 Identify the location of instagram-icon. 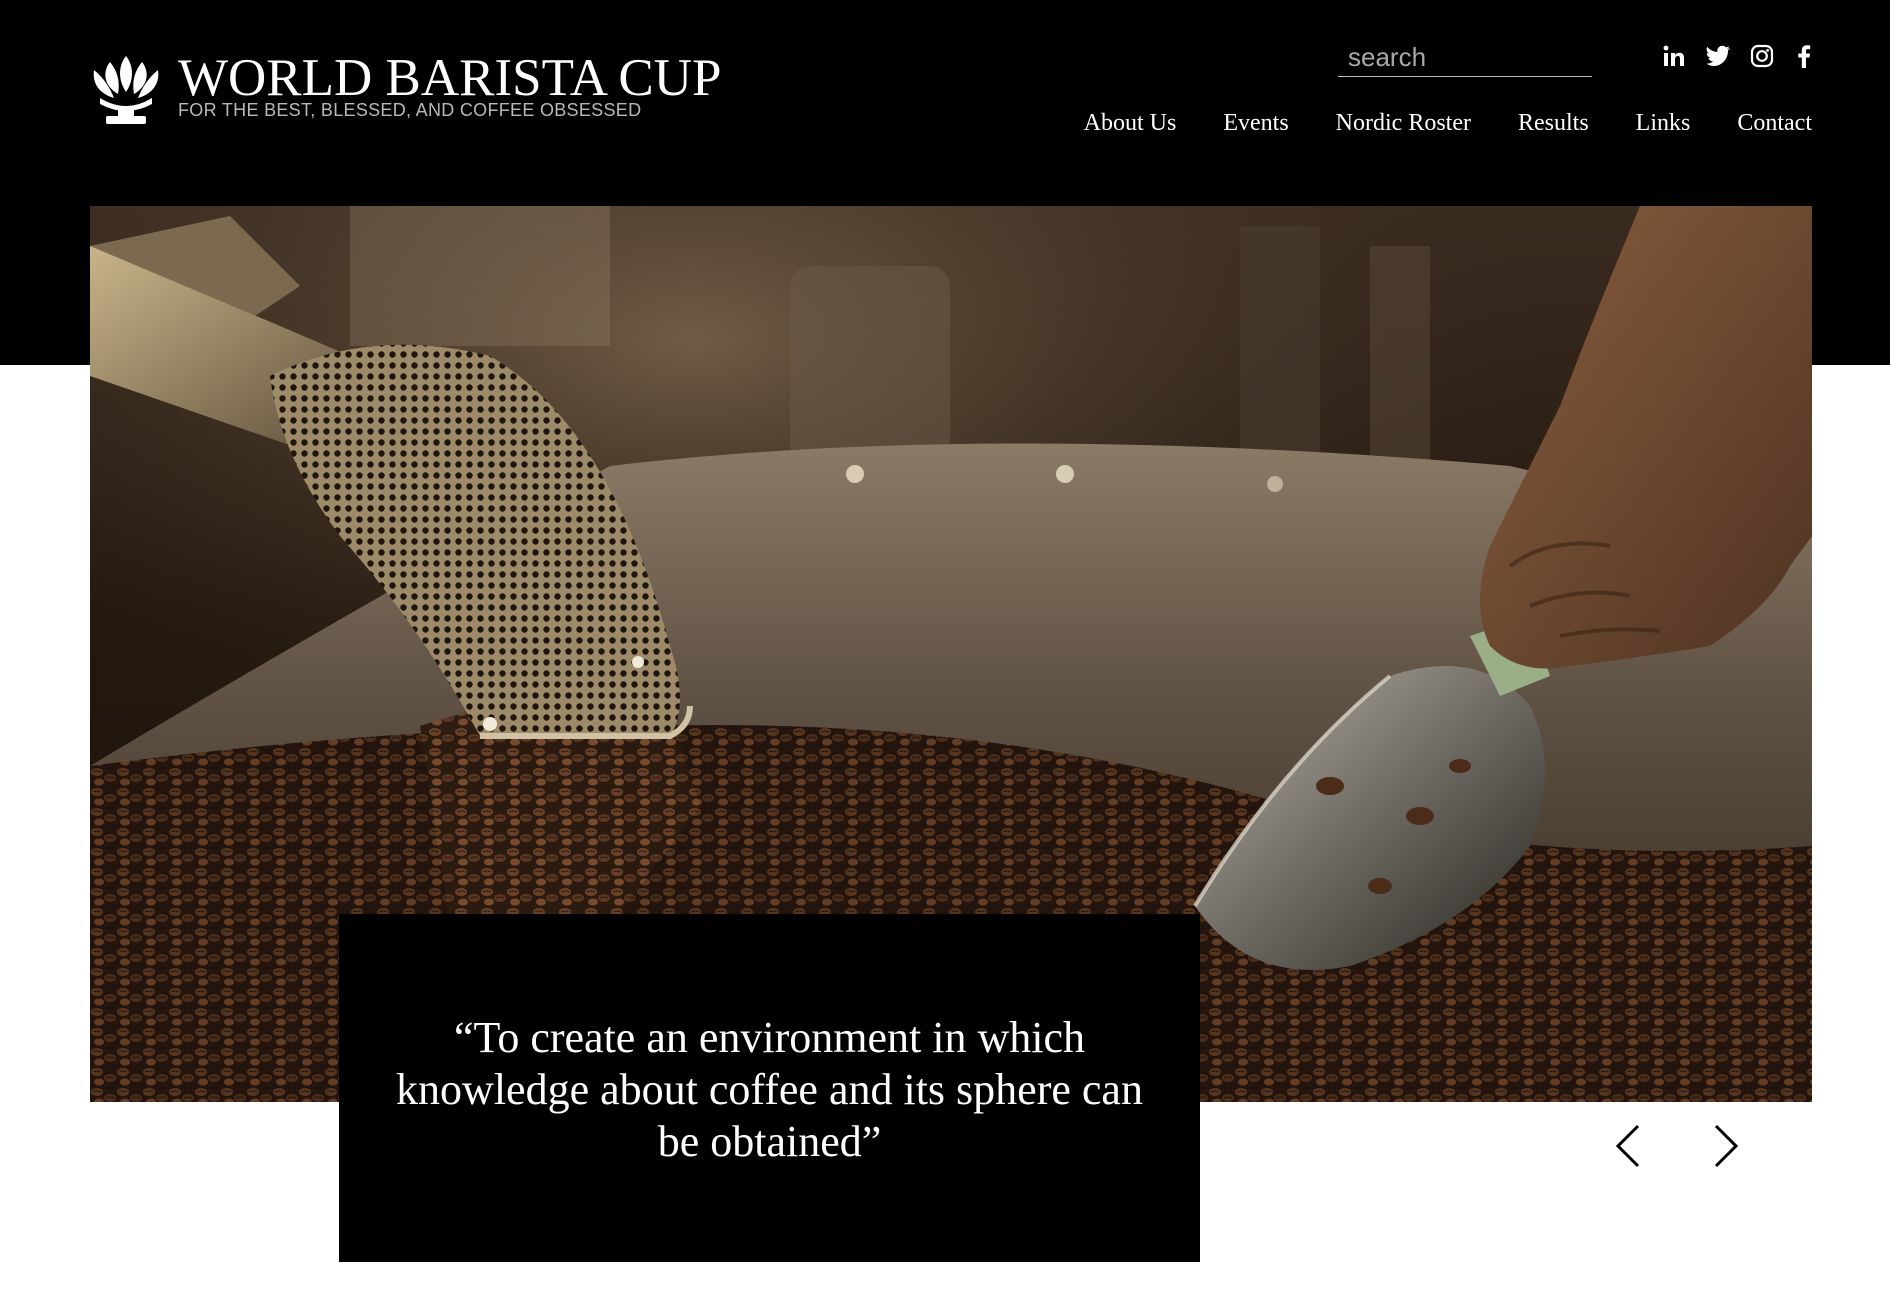
(1762, 56).